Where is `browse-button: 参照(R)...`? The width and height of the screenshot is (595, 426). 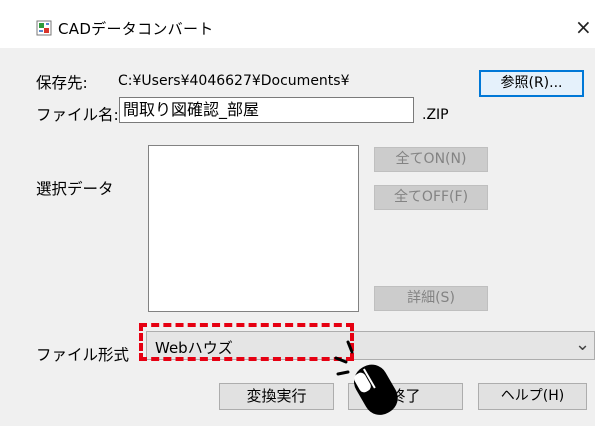 browse-button: 参照(R)... is located at coordinates (531, 83).